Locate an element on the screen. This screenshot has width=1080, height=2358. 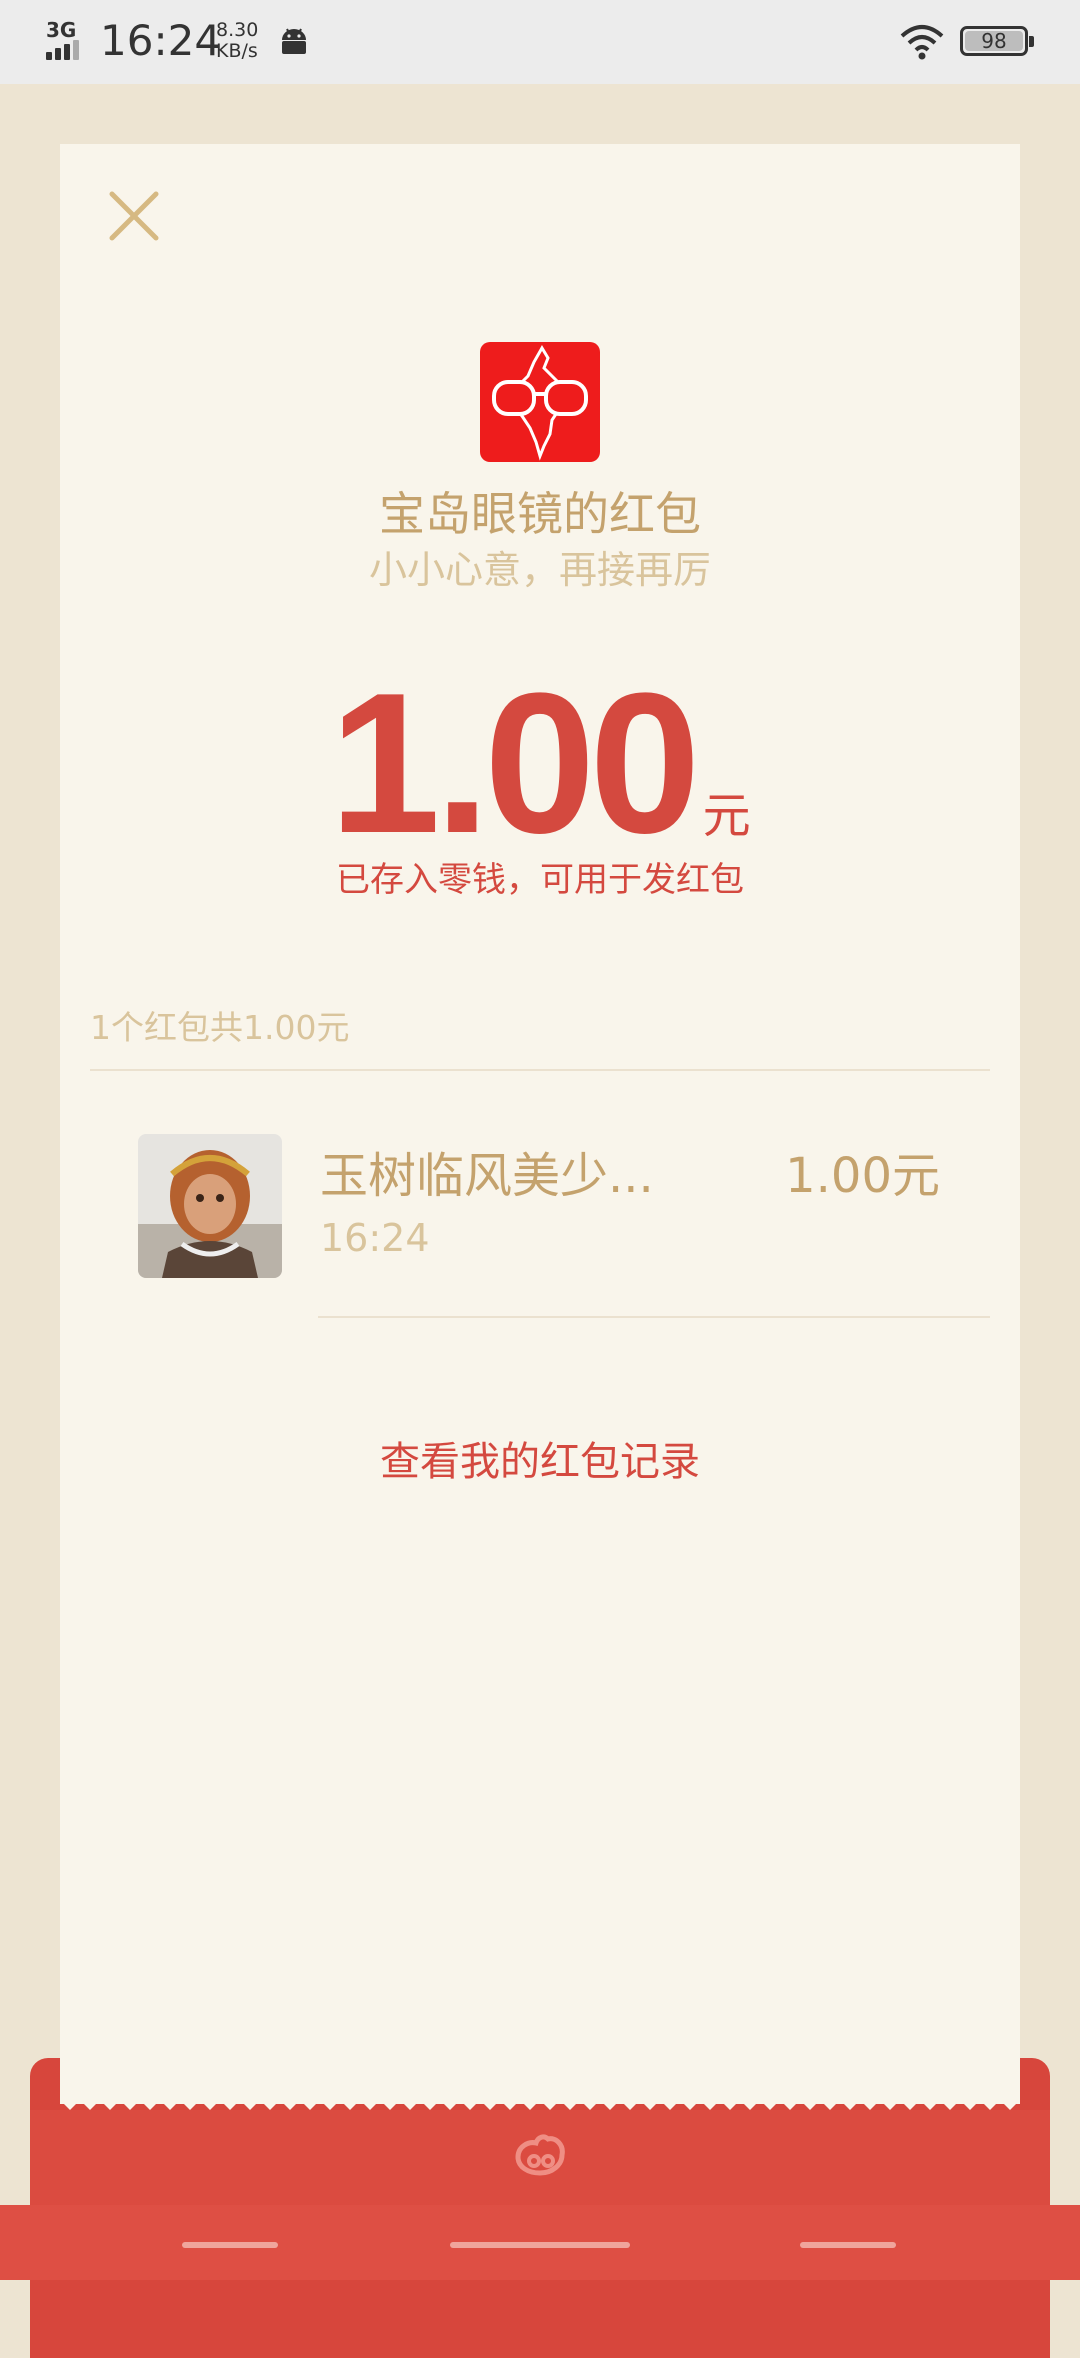
record-time: 16:24 is located at coordinates (375, 1238).